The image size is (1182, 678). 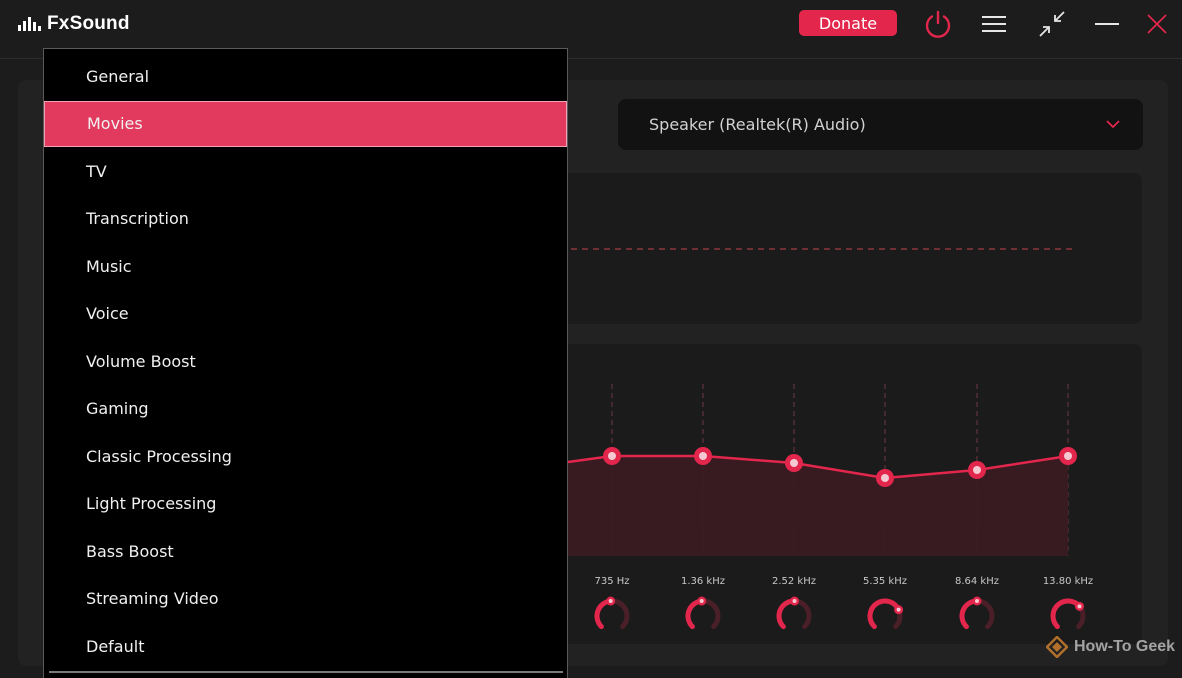 What do you see at coordinates (305, 551) in the screenshot?
I see `preset-item: Bass Boost` at bounding box center [305, 551].